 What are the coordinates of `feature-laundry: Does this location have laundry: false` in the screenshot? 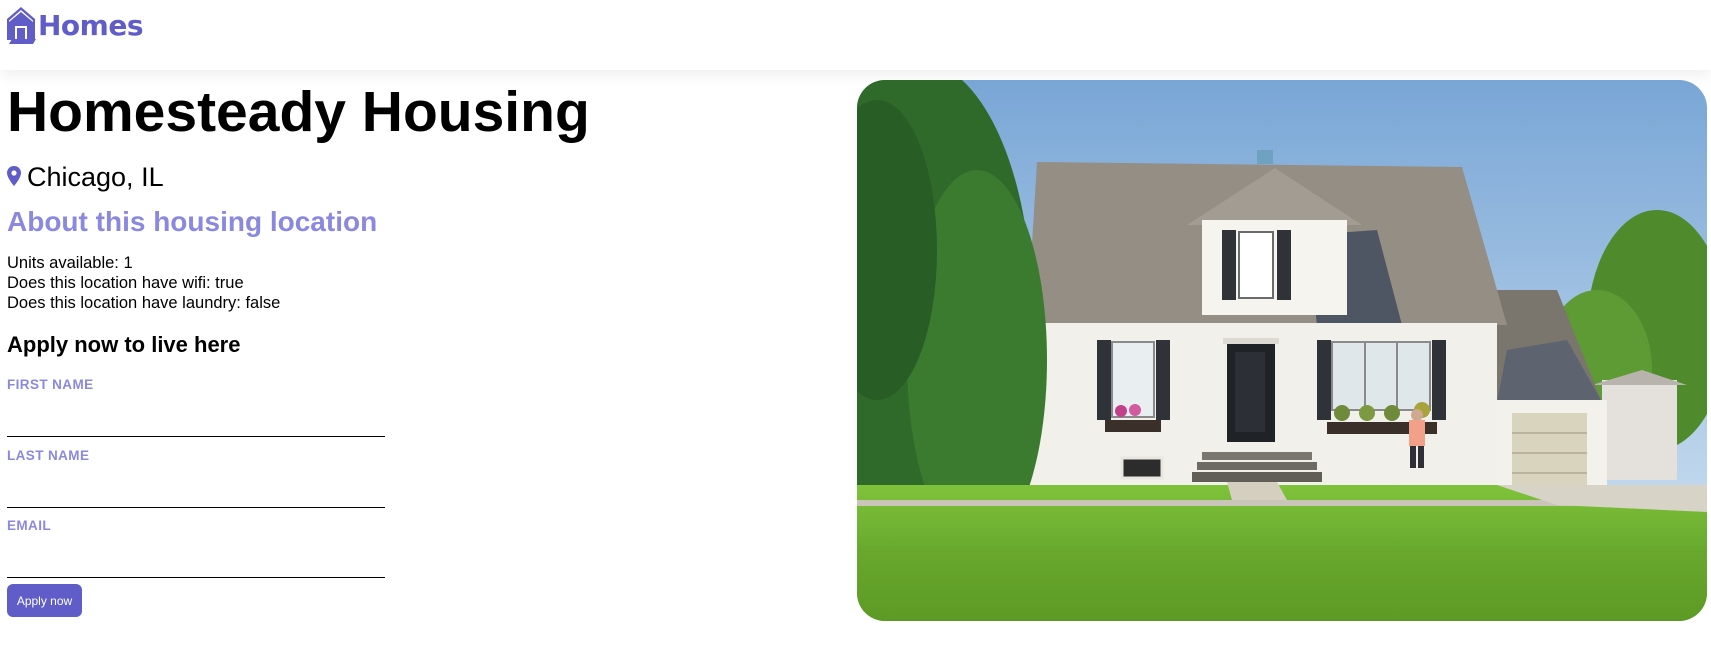 It's located at (144, 303).